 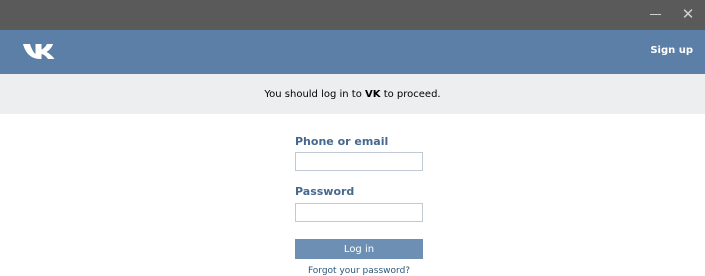 I want to click on login-notice: You should log in to VK to proceed., so click(x=352, y=94).